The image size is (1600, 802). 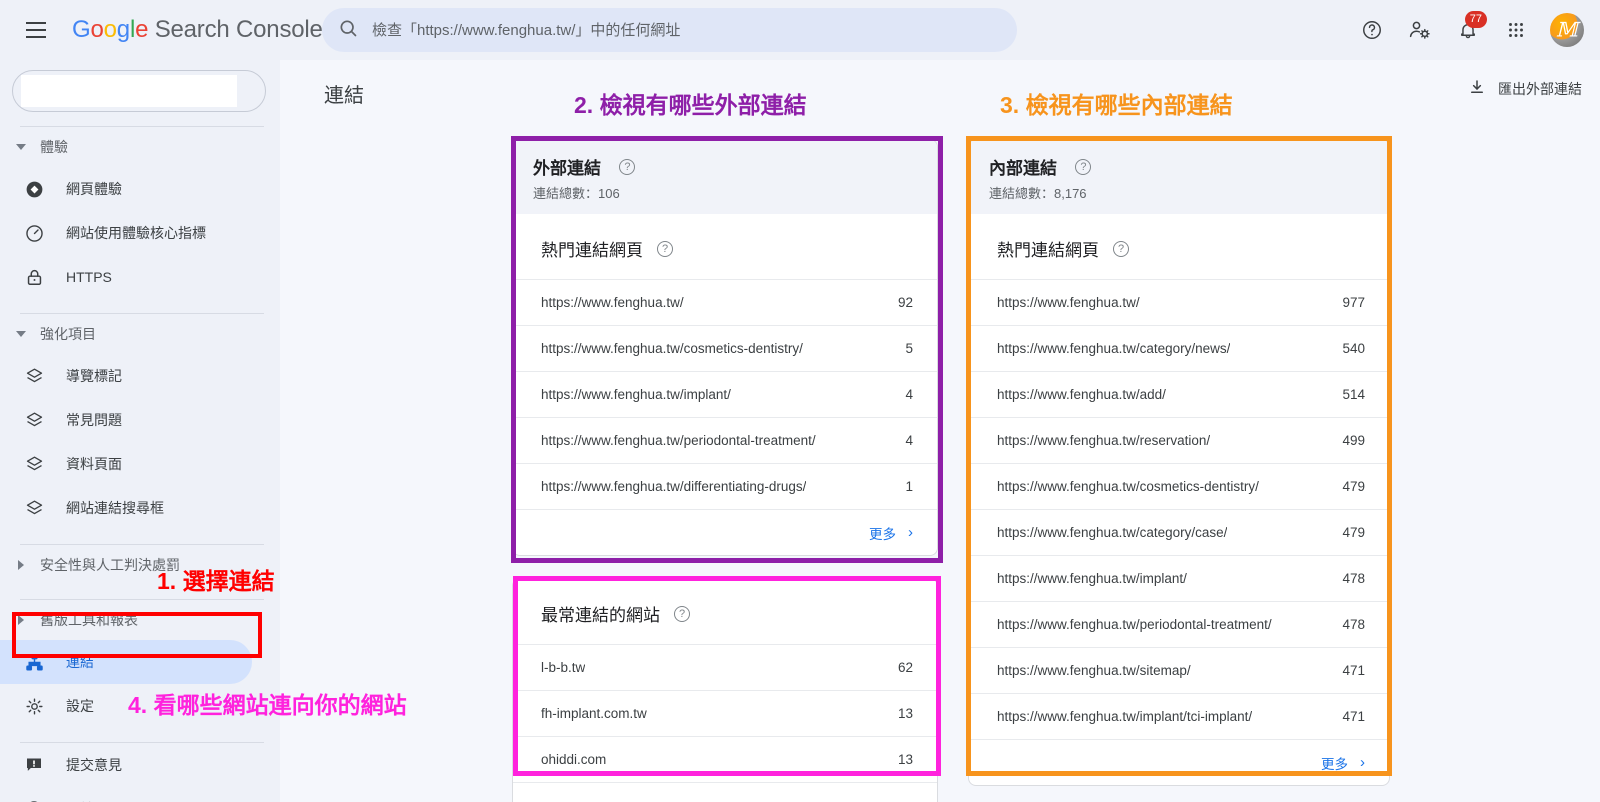 I want to click on row-value: 471, so click(x=1353, y=716).